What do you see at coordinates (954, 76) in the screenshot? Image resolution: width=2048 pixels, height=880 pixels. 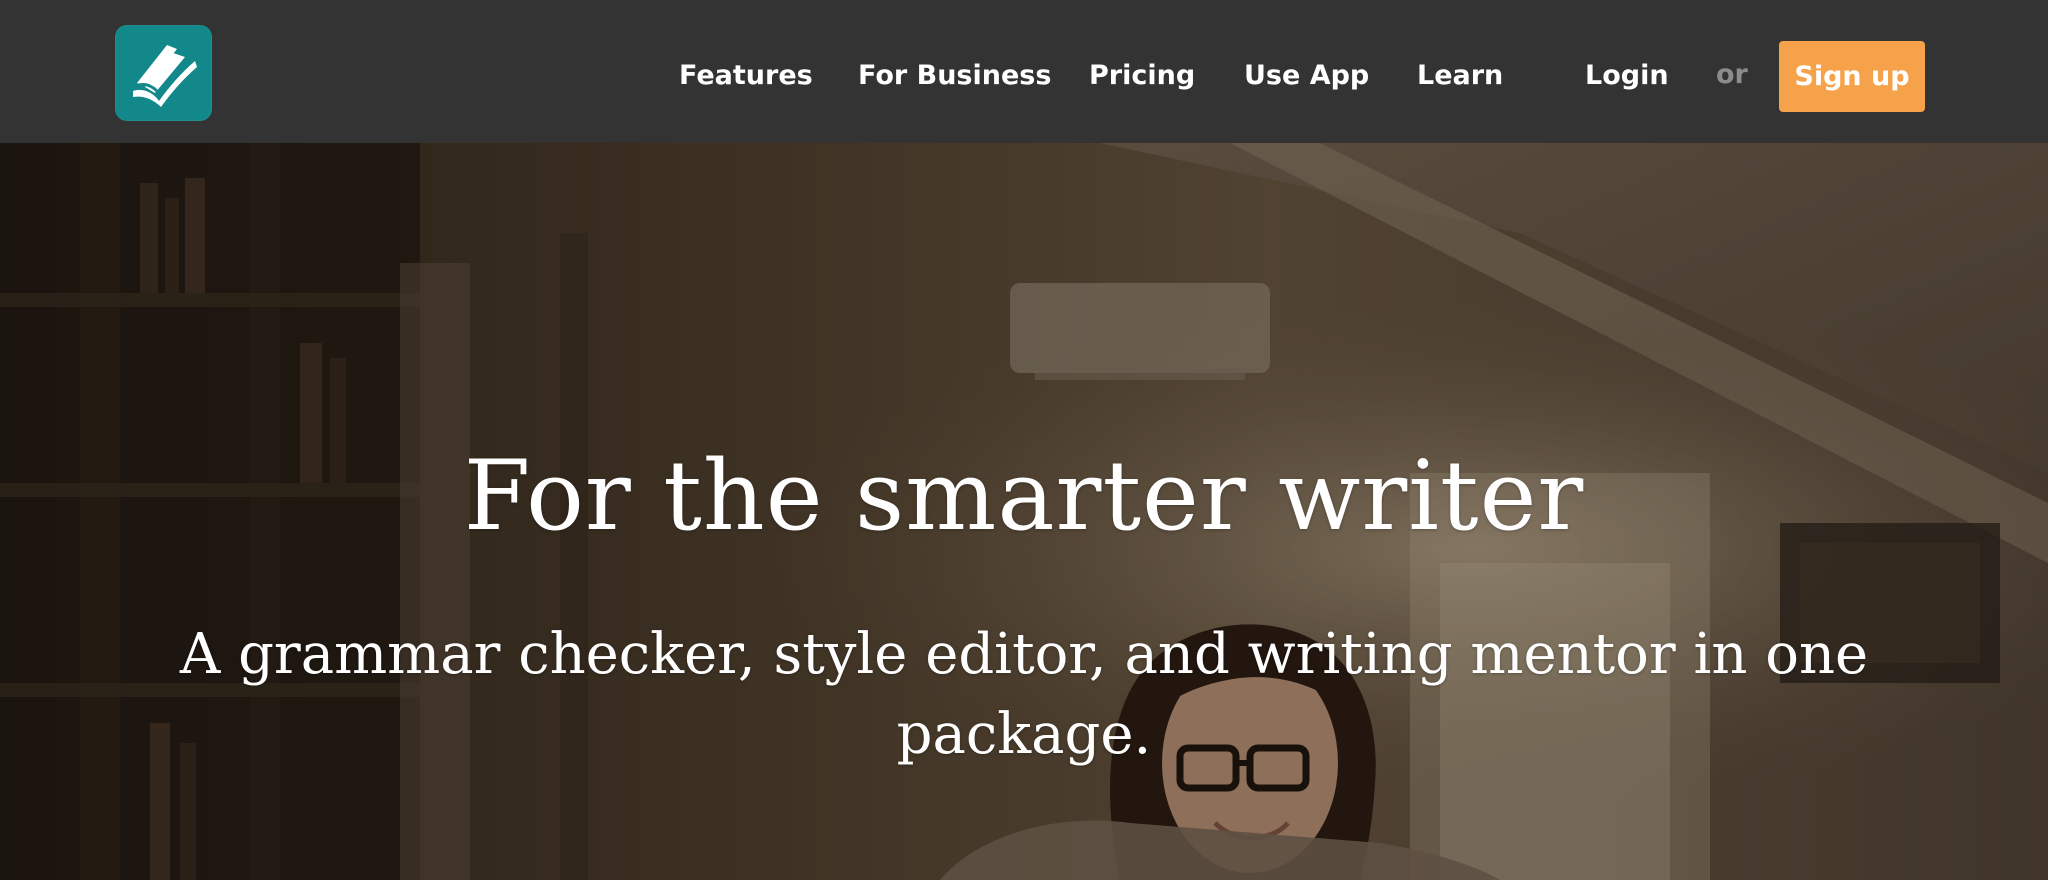 I see `nav-for-business: For Business` at bounding box center [954, 76].